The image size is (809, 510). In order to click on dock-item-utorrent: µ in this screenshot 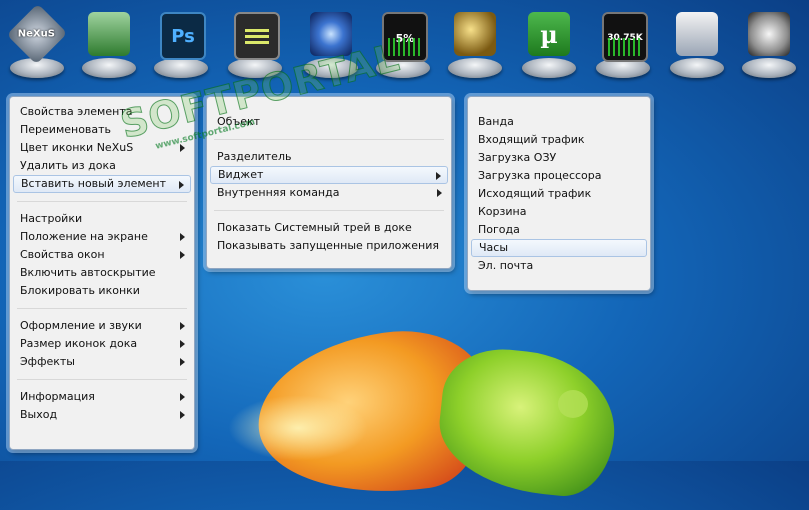, I will do `click(549, 46)`.